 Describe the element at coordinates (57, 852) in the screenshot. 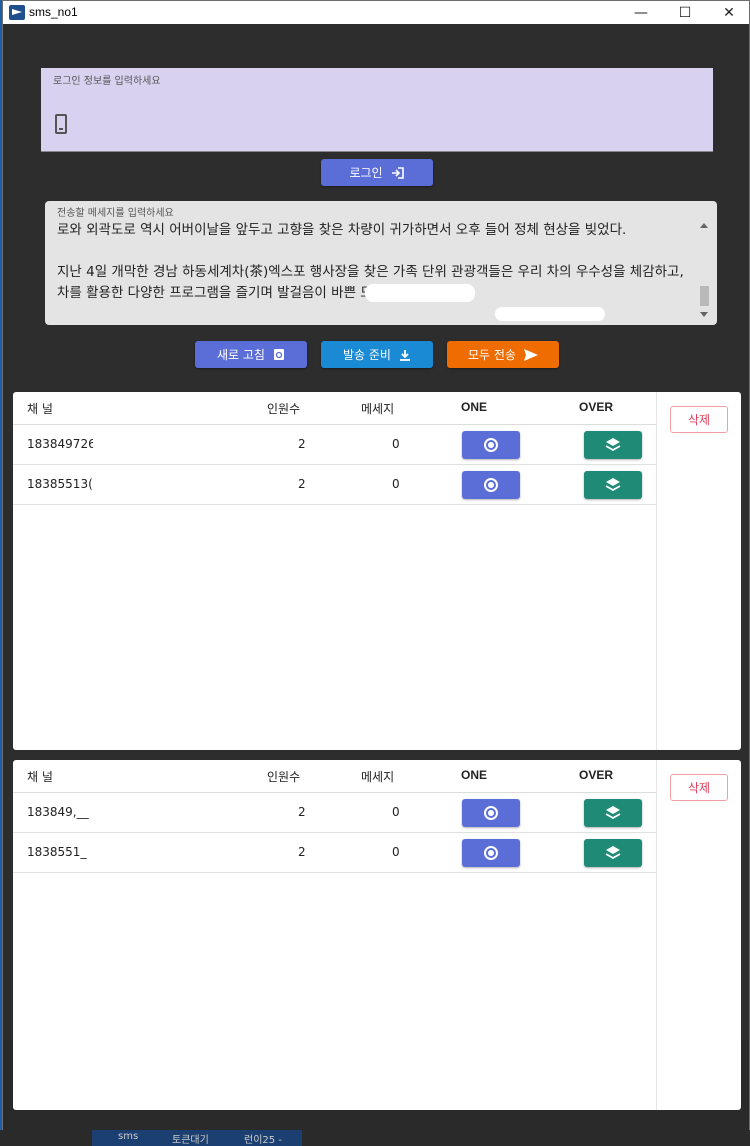

I see `channel-id: 1838551_` at that location.